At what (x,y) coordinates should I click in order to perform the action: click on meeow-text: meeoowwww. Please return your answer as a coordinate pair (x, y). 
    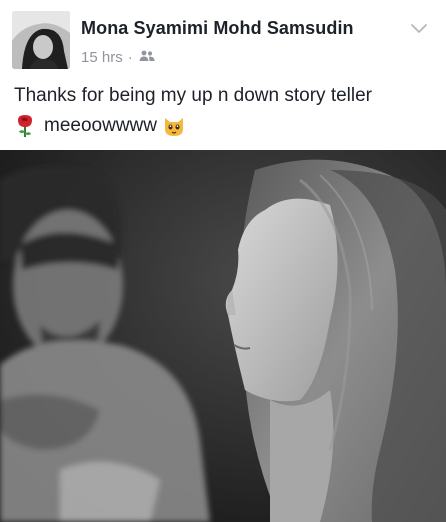
    Looking at the image, I should click on (100, 125).